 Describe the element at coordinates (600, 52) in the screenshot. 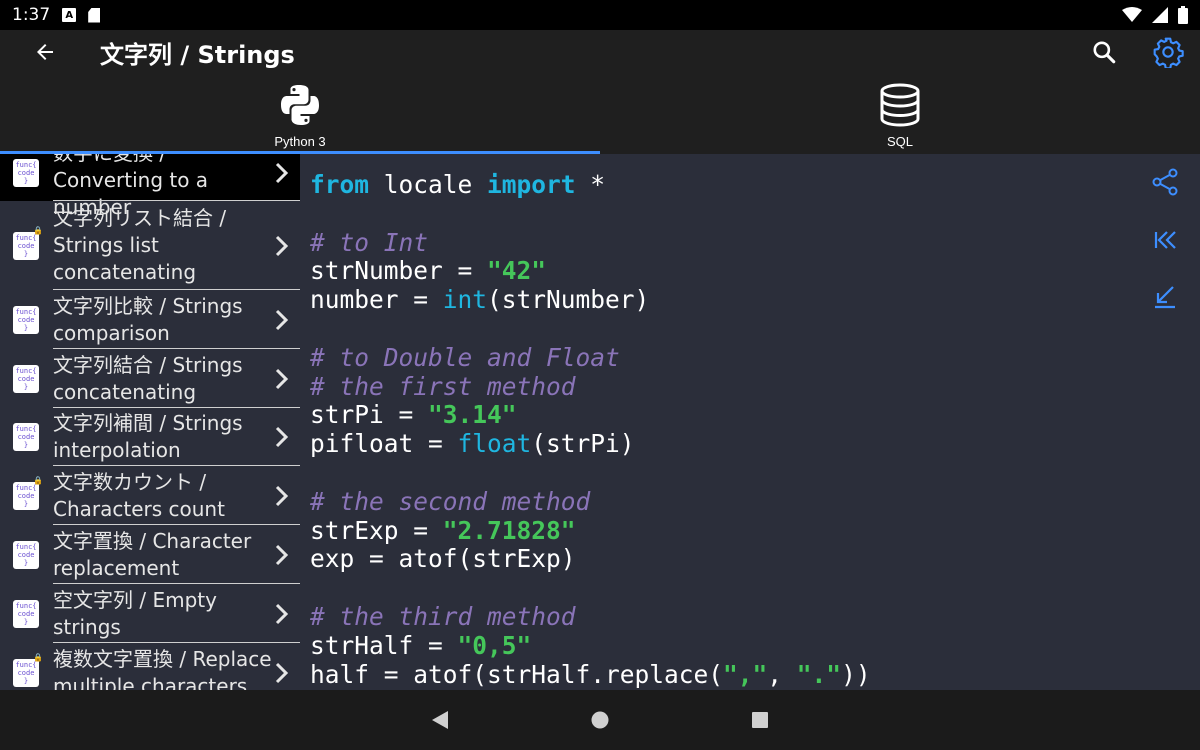

I see `app-bar: 文字列 / Strings` at that location.